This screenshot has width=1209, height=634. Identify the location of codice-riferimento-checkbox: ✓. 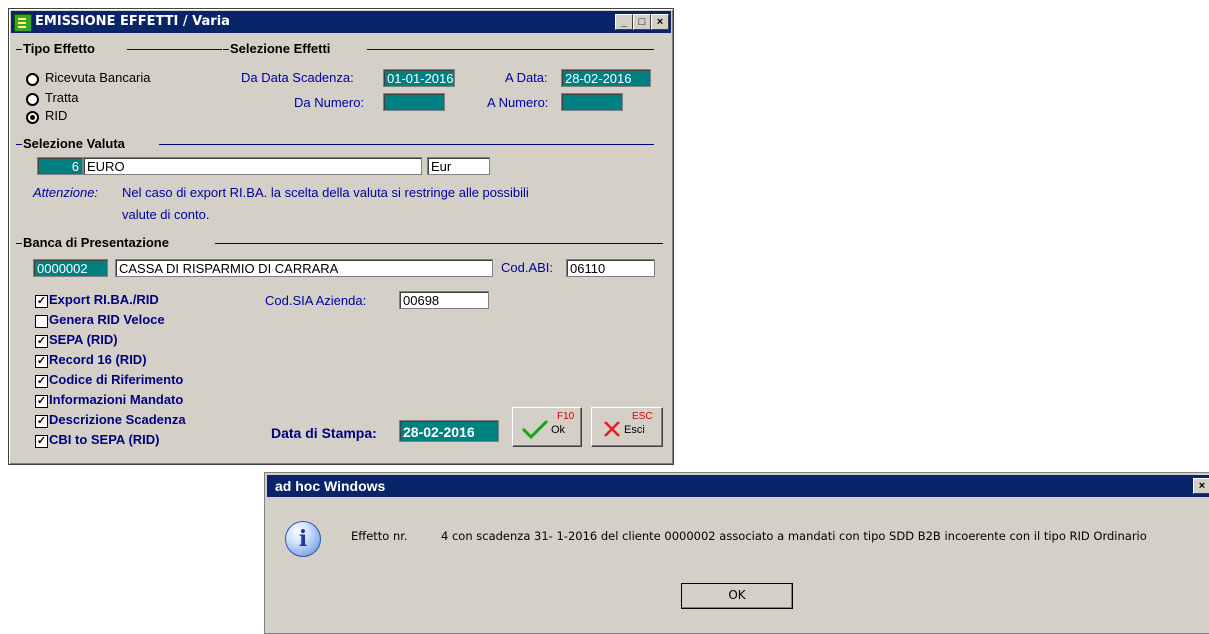
(41, 381).